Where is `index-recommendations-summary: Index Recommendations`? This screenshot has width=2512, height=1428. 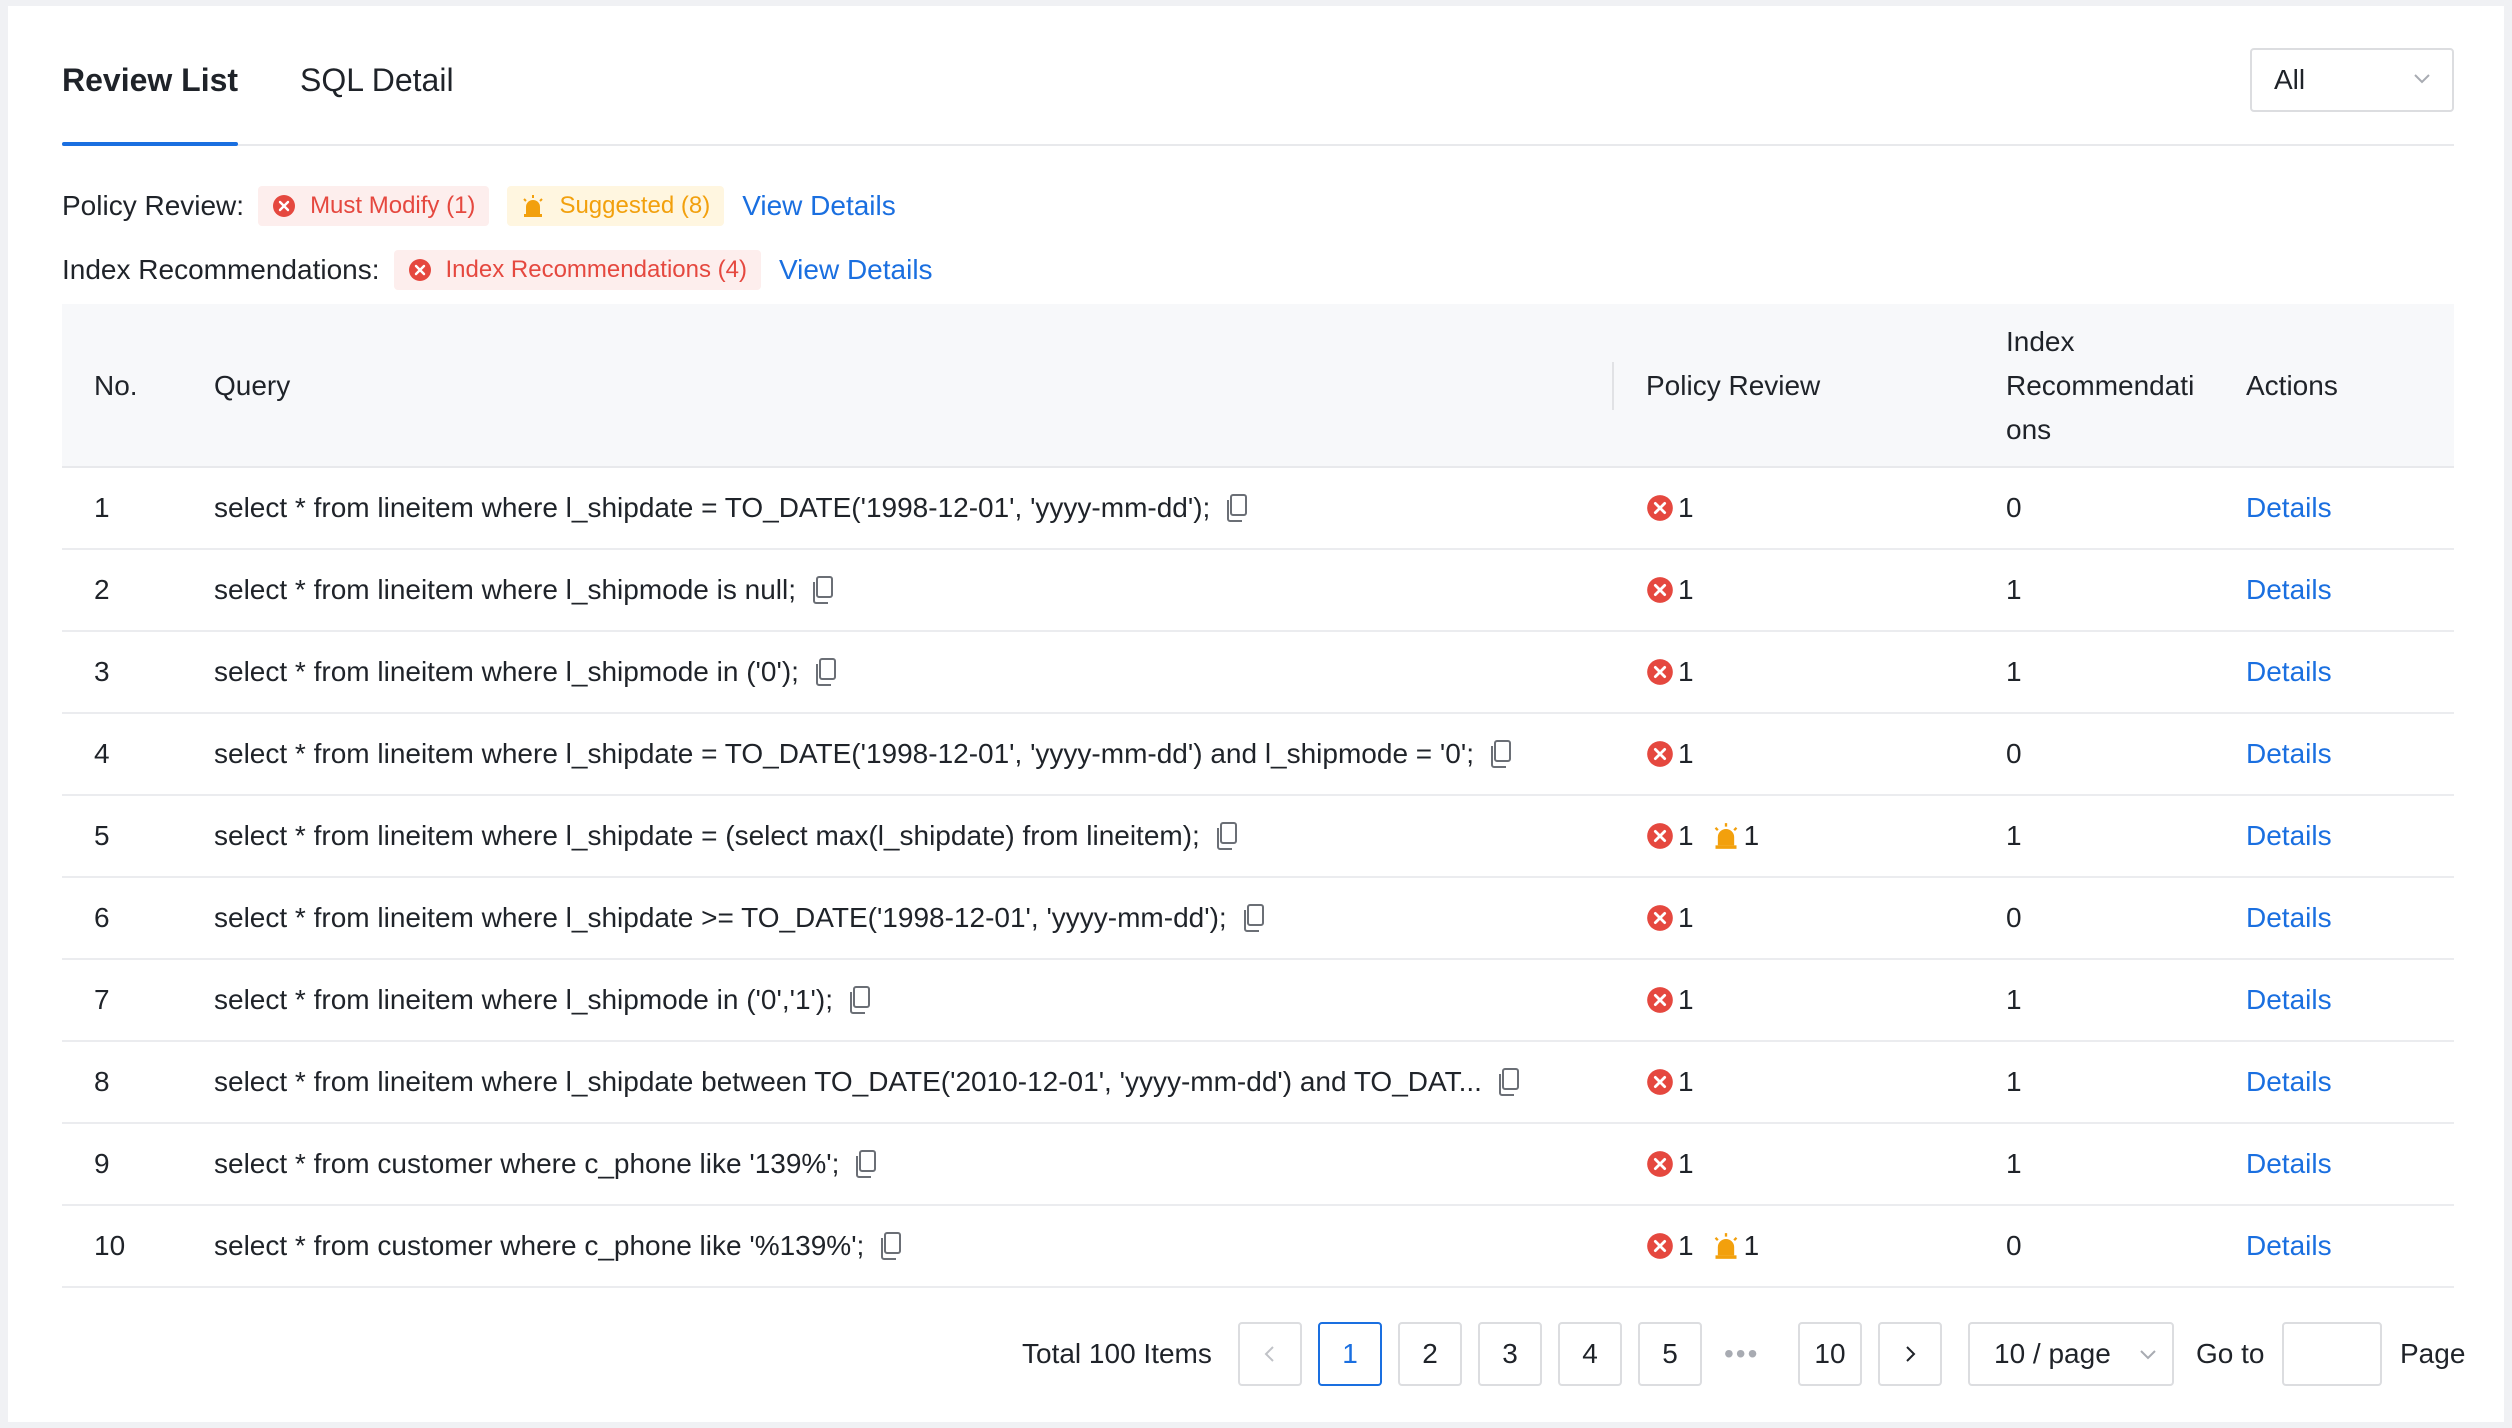 index-recommendations-summary: Index Recommendations is located at coordinates (497, 270).